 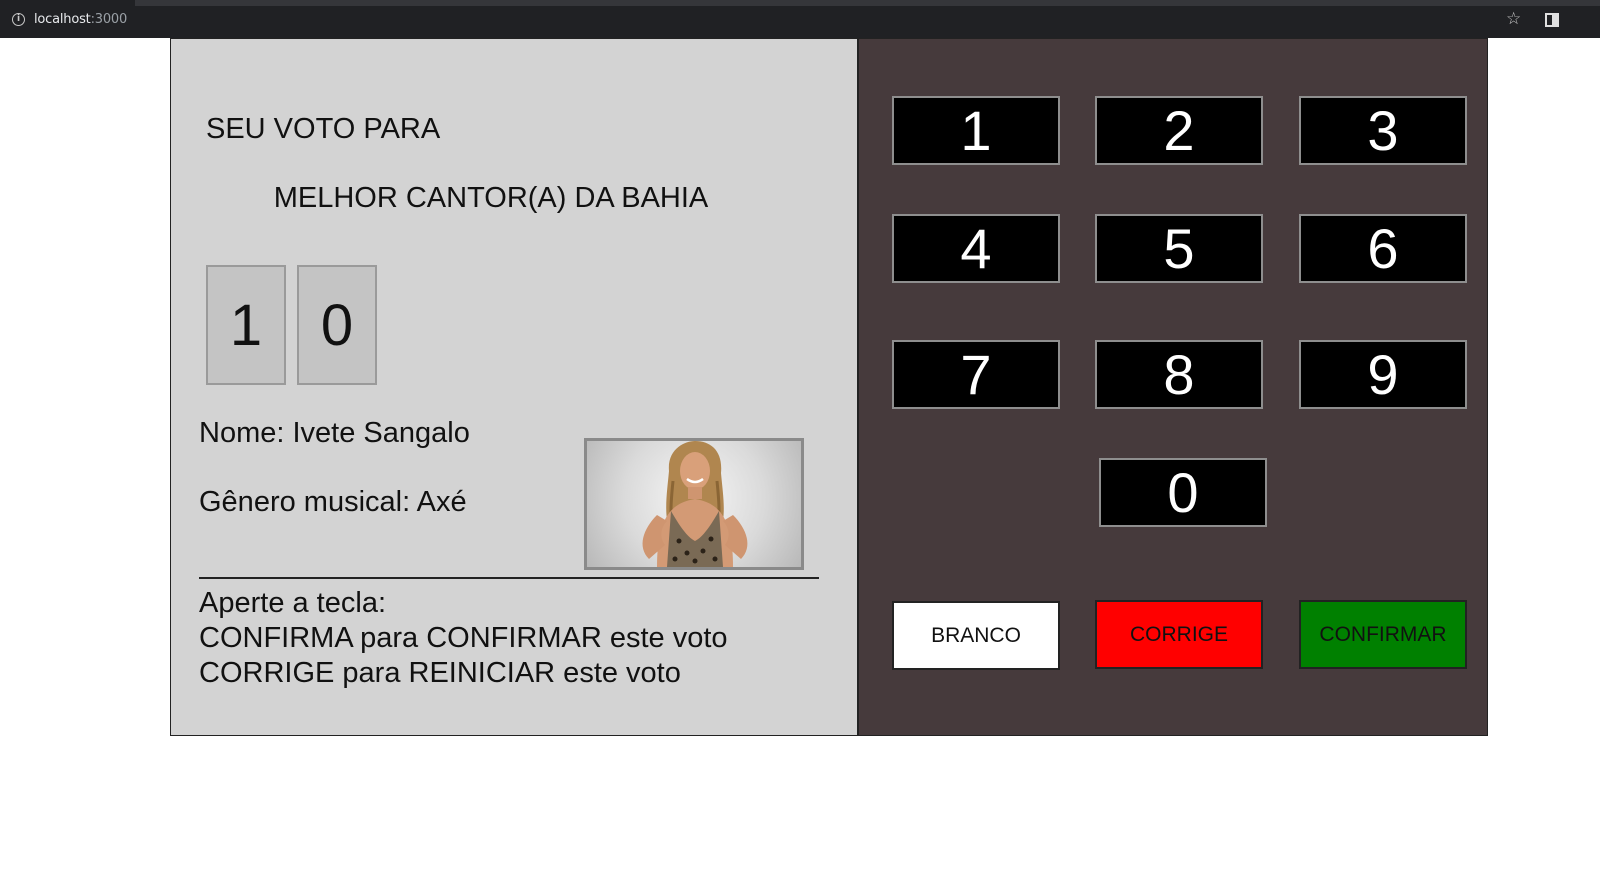 I want to click on key-1: 1, so click(x=976, y=130).